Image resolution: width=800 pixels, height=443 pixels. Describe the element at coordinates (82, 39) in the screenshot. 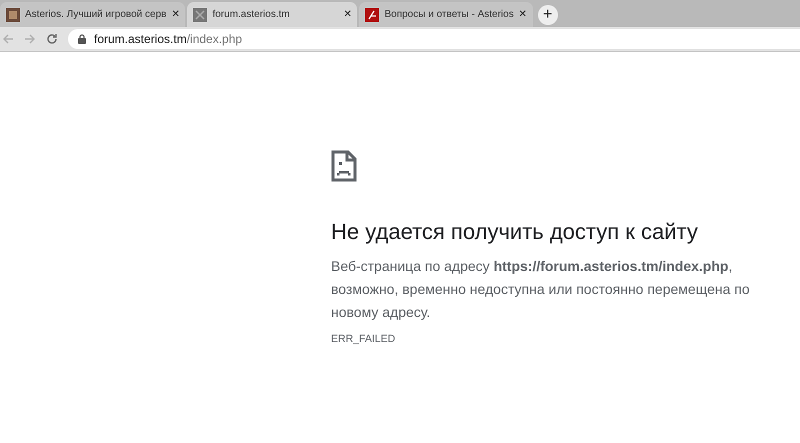

I see `lock-icon` at that location.